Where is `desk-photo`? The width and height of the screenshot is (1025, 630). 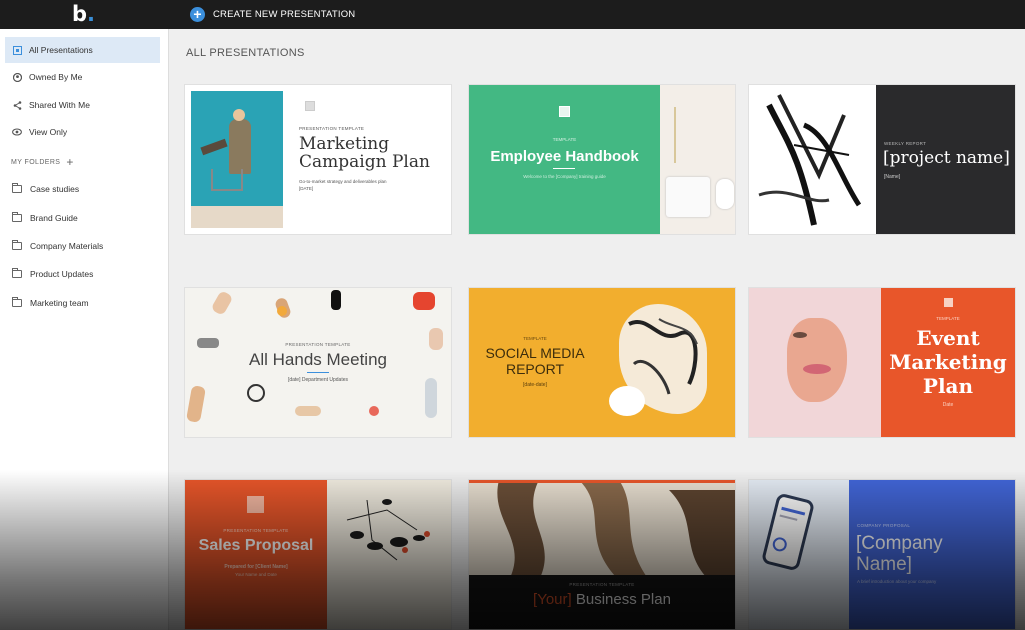
desk-photo is located at coordinates (697, 159).